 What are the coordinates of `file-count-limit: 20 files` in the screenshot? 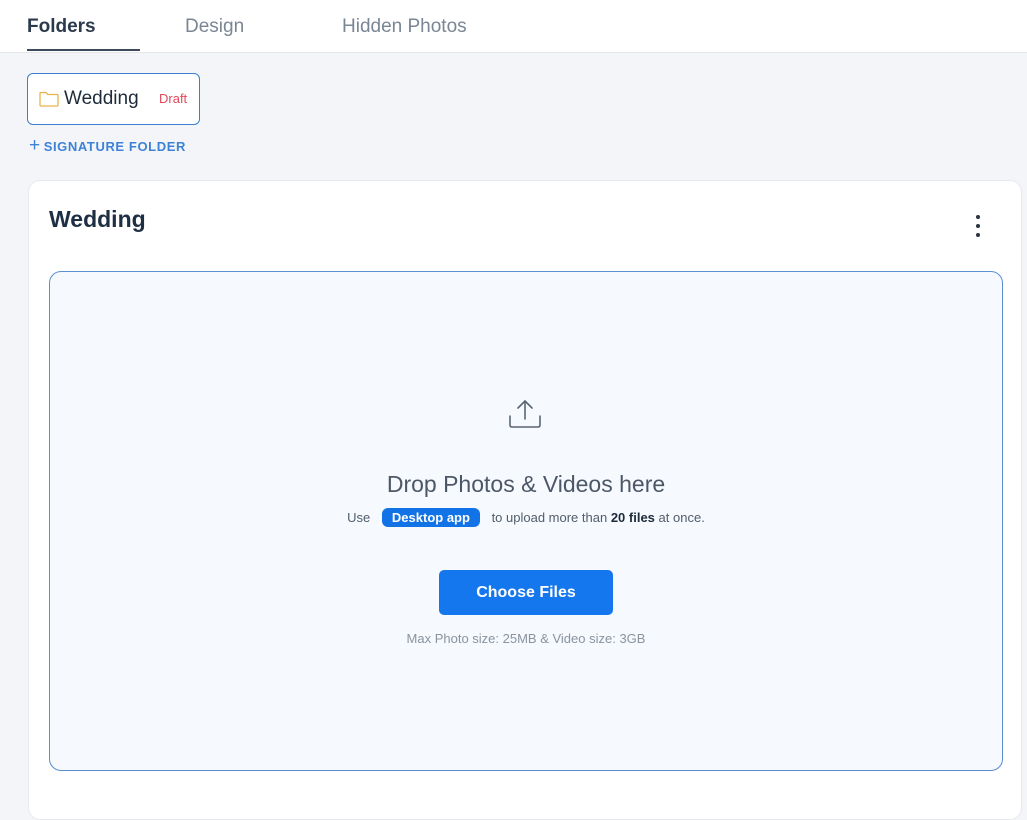 It's located at (632, 517).